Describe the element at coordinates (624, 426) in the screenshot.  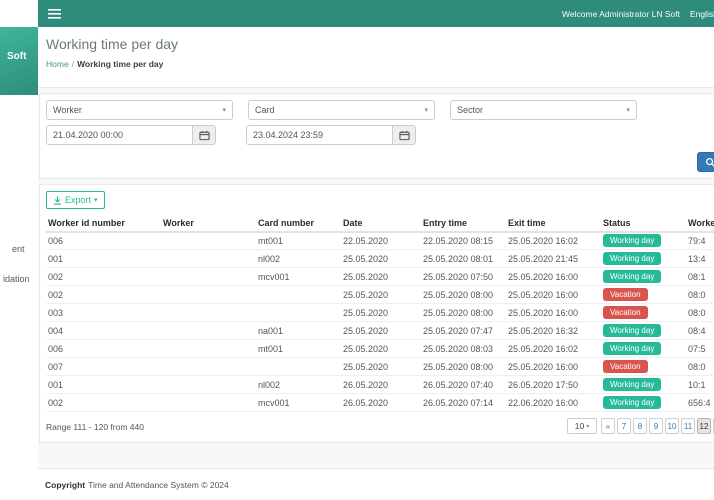
I see `pagination-page-7: 7` at that location.